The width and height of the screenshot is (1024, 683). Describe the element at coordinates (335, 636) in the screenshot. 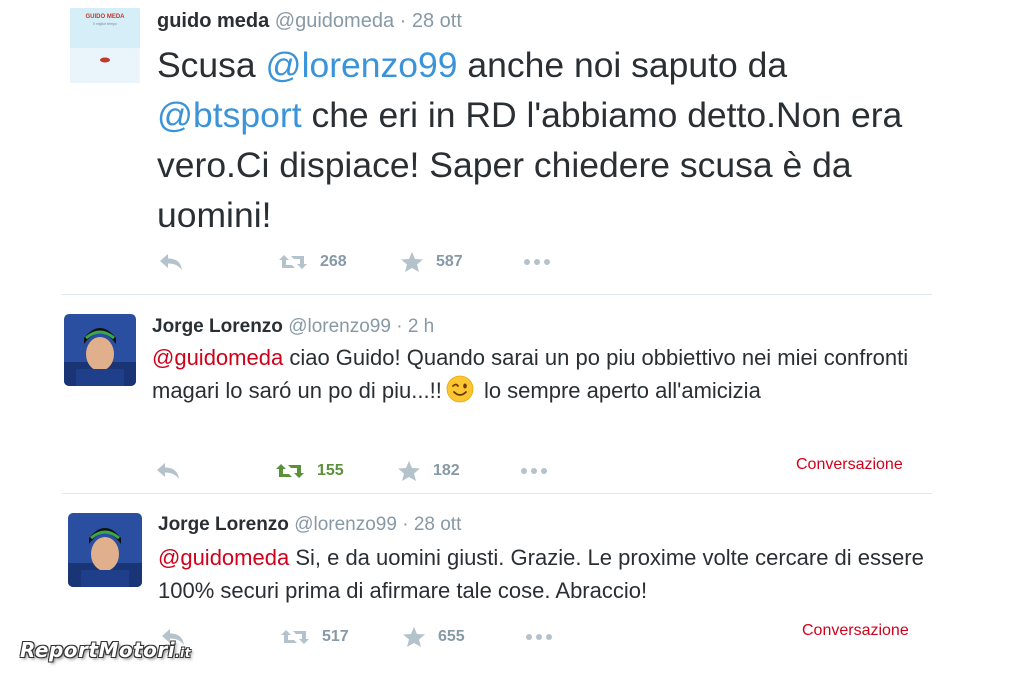

I see `retweet-count: 517` at that location.